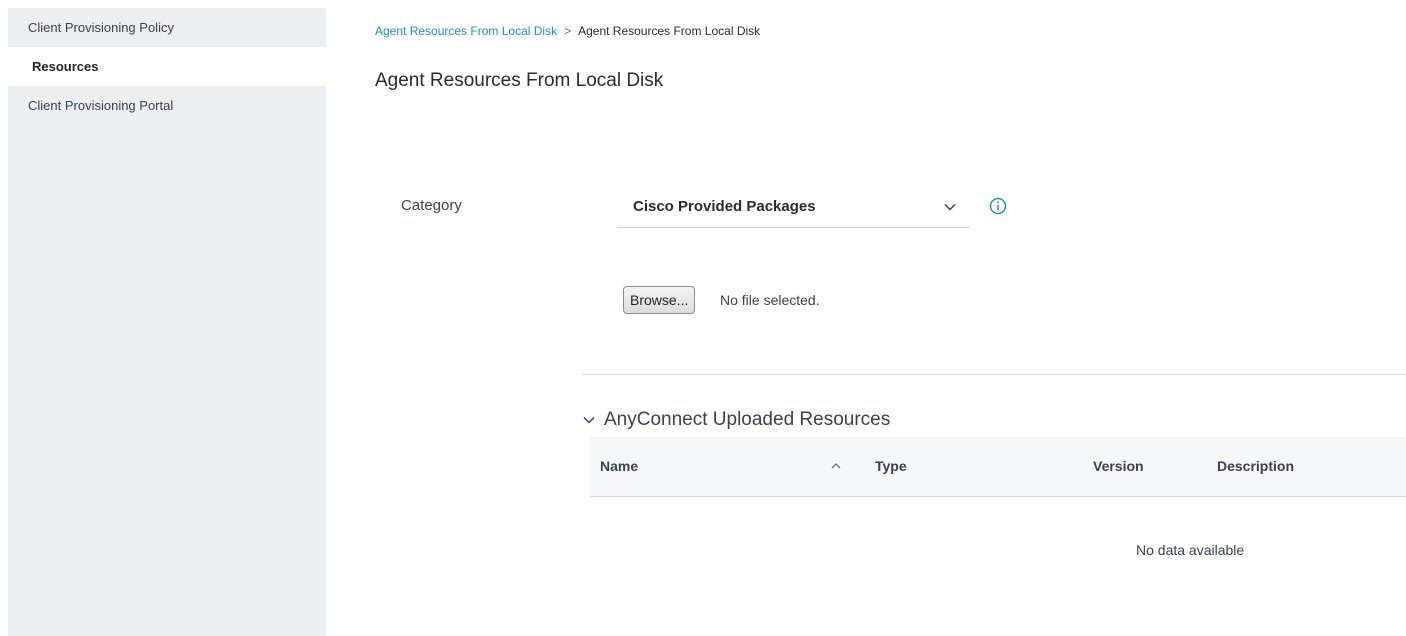 The height and width of the screenshot is (636, 1406). Describe the element at coordinates (167, 105) in the screenshot. I see `sidebar-item-client-provisioning-portal: Client Provisioning Portal` at that location.